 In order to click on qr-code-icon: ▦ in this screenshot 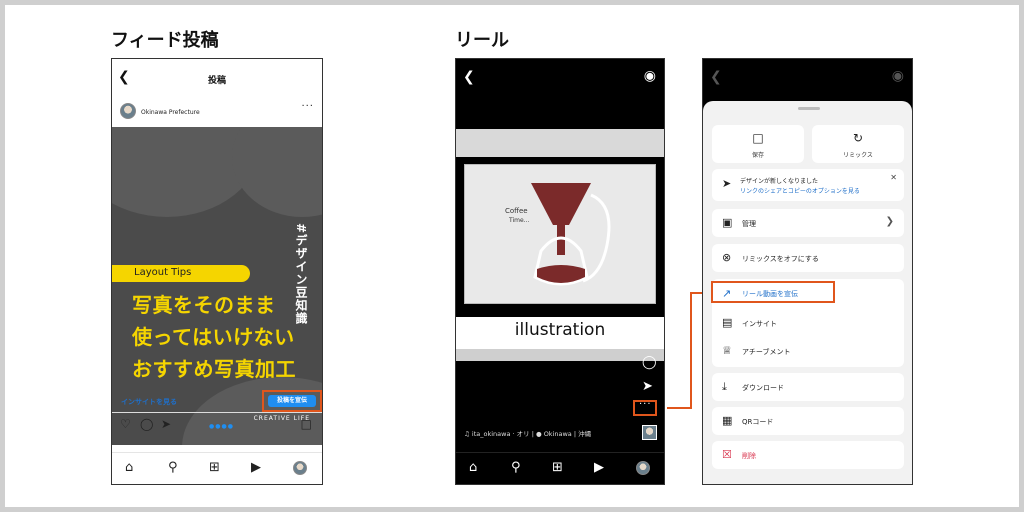, I will do `click(727, 420)`.